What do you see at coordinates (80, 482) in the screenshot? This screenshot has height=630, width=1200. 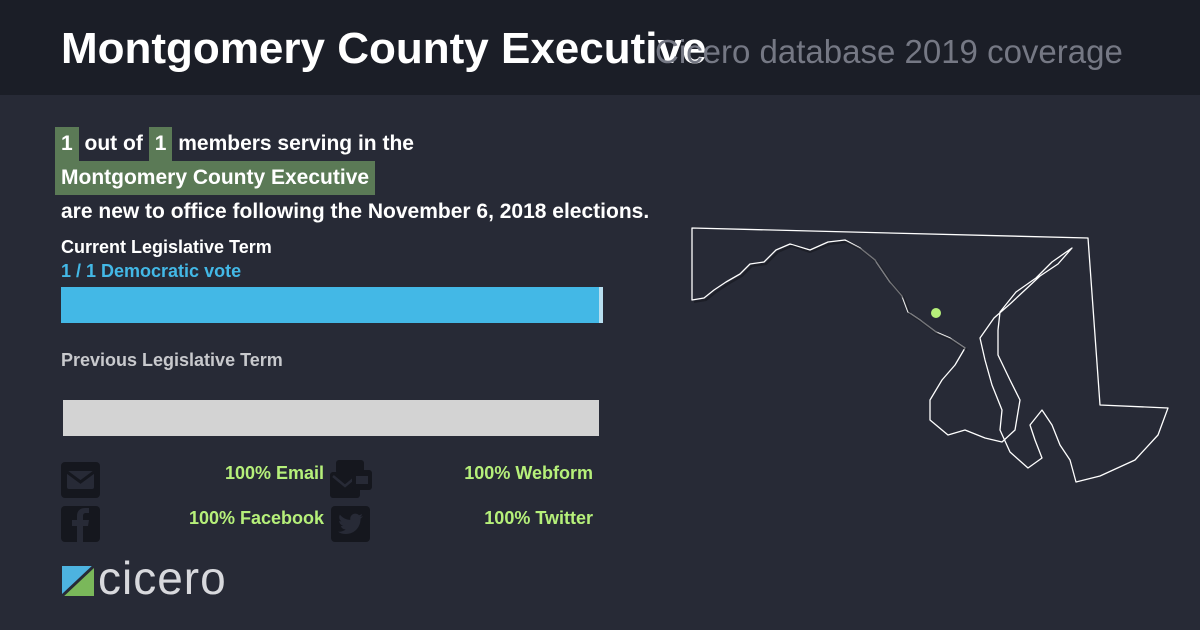 I see `envelope-icon` at bounding box center [80, 482].